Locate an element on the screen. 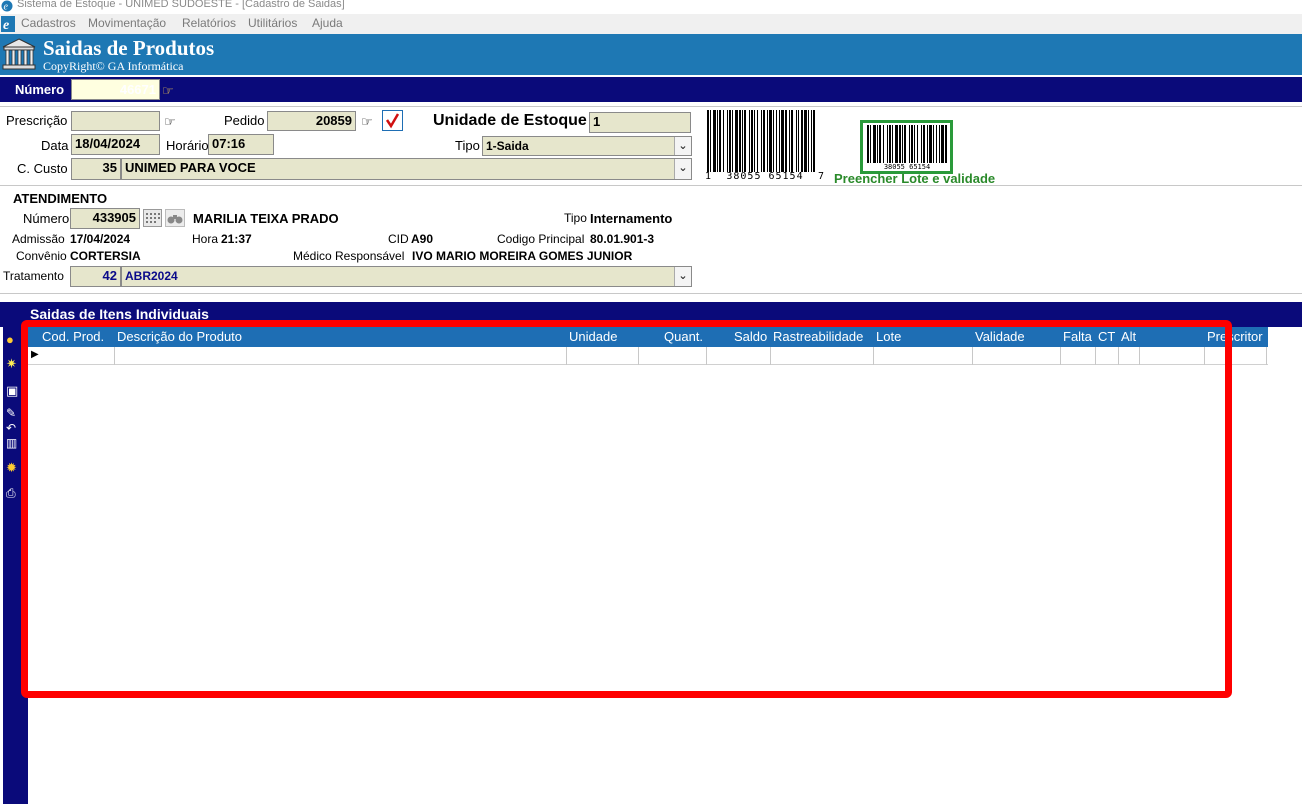  pedido-lookup-icon: ☞ is located at coordinates (367, 122).